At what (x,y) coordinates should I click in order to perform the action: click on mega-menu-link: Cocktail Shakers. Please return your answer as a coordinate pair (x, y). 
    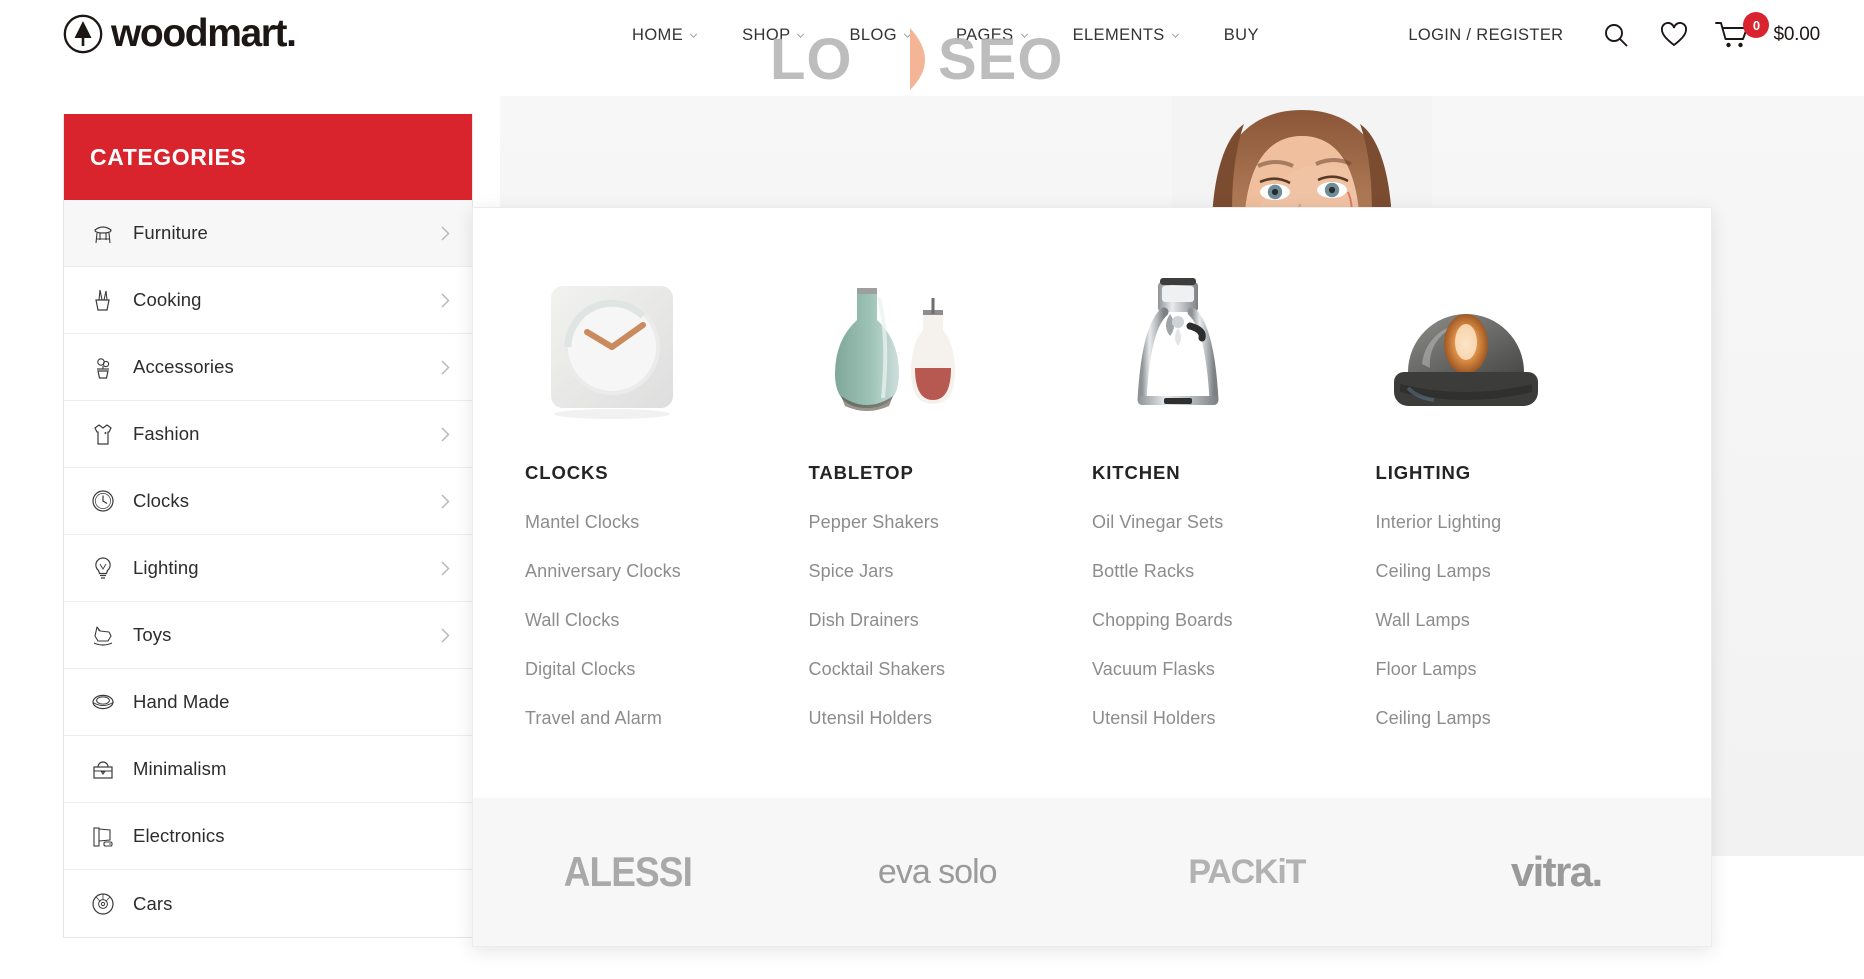
    Looking at the image, I should click on (951, 669).